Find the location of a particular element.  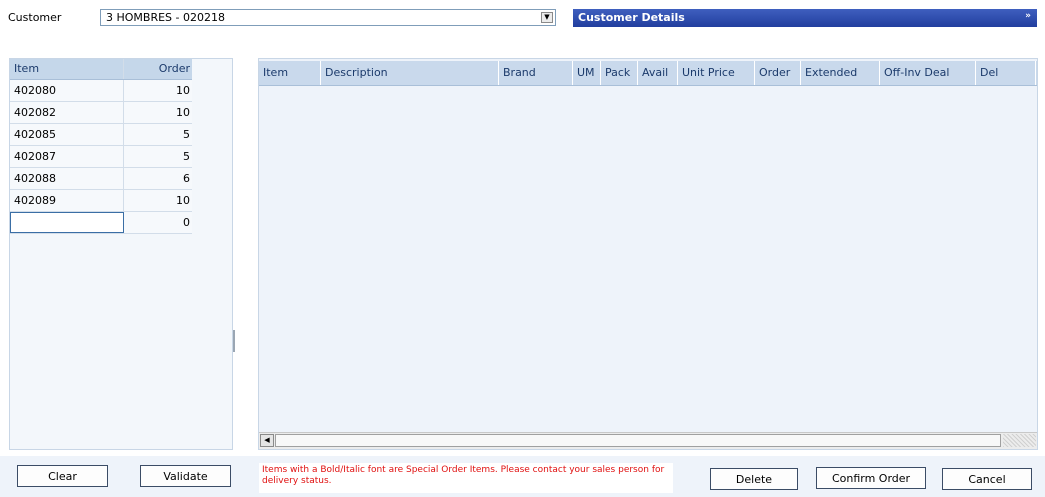

customer-select-value: 3 HOMBRES - 020218 is located at coordinates (165, 17).